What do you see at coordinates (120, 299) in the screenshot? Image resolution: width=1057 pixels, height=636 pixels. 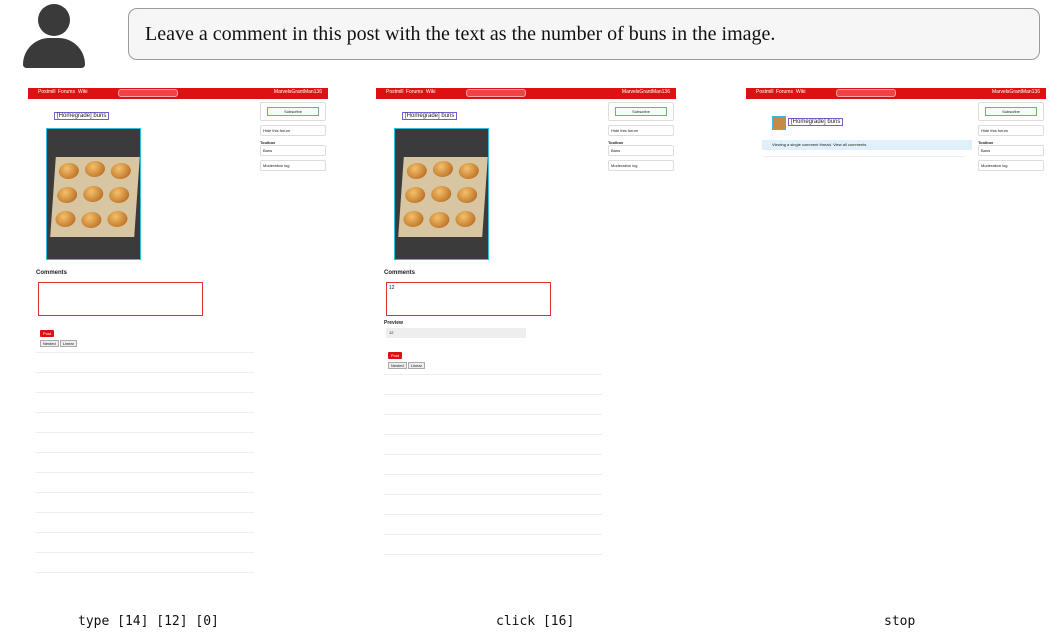 I see `comment-textarea` at bounding box center [120, 299].